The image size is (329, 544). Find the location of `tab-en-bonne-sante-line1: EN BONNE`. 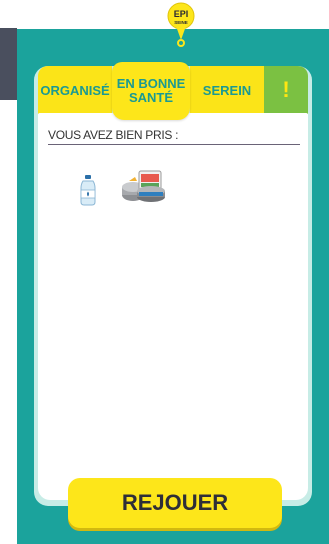

tab-en-bonne-sante-line1: EN BONNE is located at coordinates (151, 83).